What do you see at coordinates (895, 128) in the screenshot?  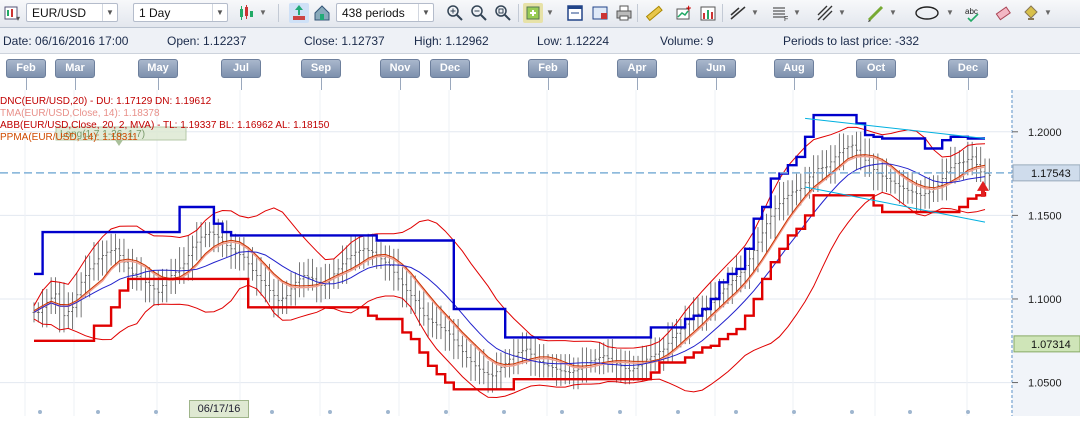 I see `channel-upper-line` at bounding box center [895, 128].